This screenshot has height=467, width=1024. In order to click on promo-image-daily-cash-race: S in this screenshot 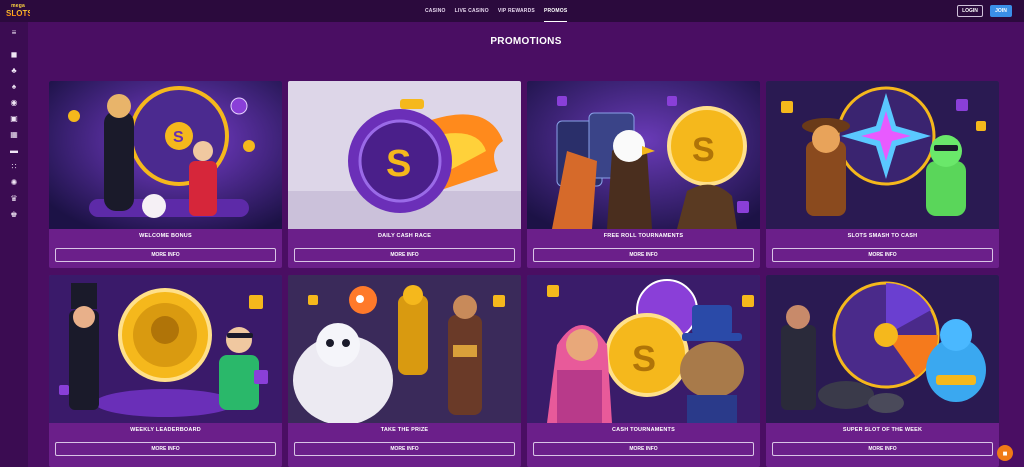, I will do `click(404, 155)`.